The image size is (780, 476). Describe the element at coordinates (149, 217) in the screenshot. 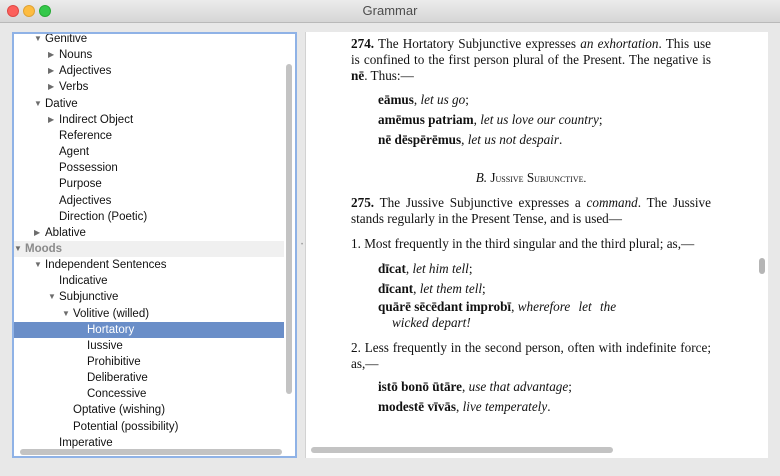

I see `sidebar-item: Direction (Poetic)` at that location.